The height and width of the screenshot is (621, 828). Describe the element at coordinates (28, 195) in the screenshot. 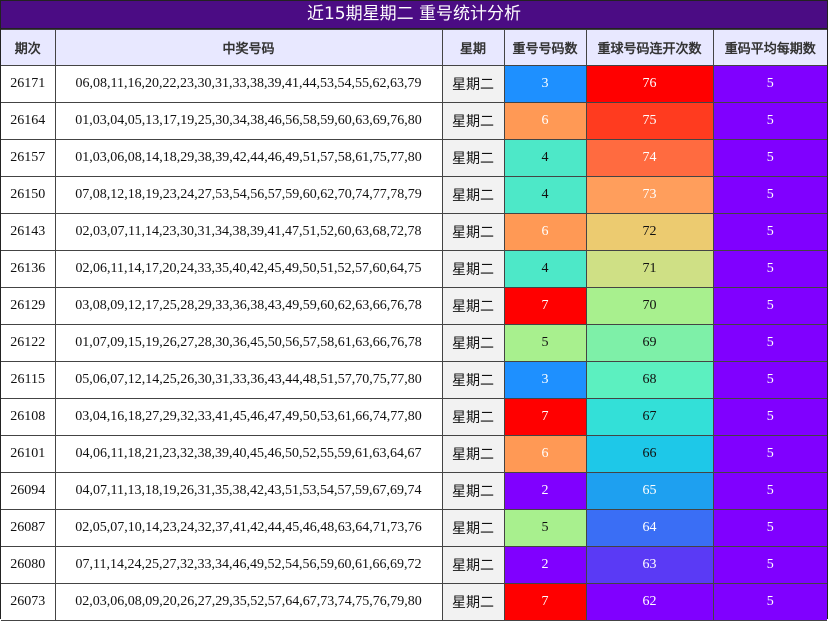

I see `period-cell: 26150` at that location.